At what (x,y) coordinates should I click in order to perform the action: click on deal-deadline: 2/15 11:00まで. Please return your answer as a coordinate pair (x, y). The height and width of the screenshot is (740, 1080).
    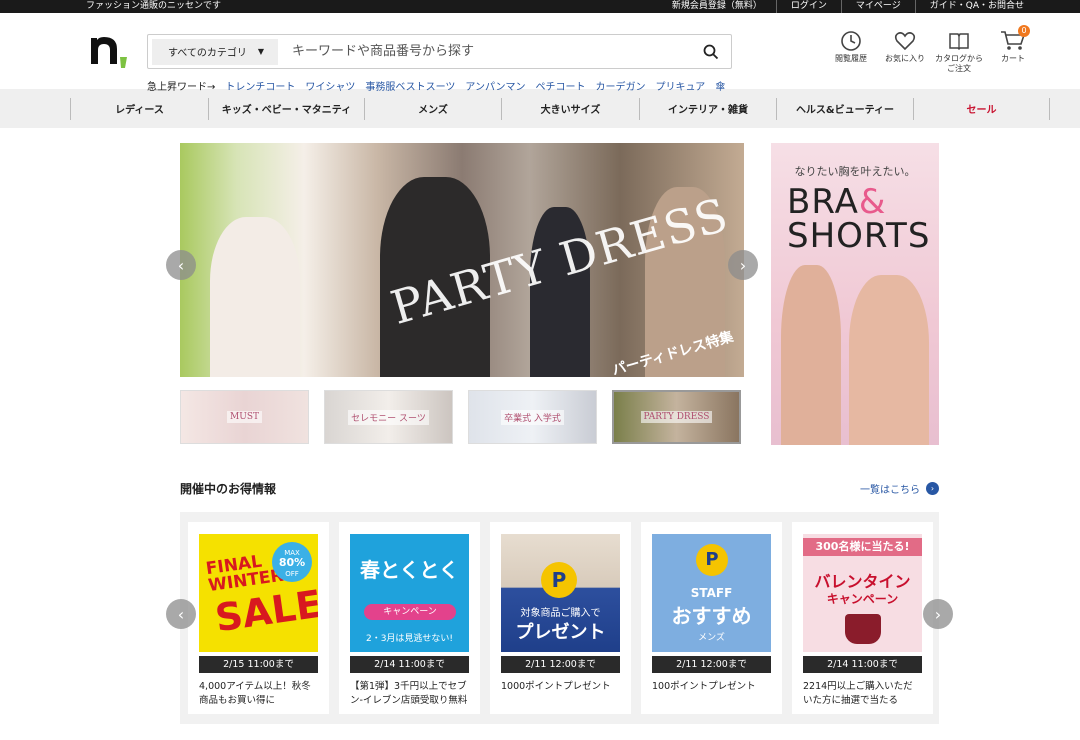
    Looking at the image, I should click on (258, 664).